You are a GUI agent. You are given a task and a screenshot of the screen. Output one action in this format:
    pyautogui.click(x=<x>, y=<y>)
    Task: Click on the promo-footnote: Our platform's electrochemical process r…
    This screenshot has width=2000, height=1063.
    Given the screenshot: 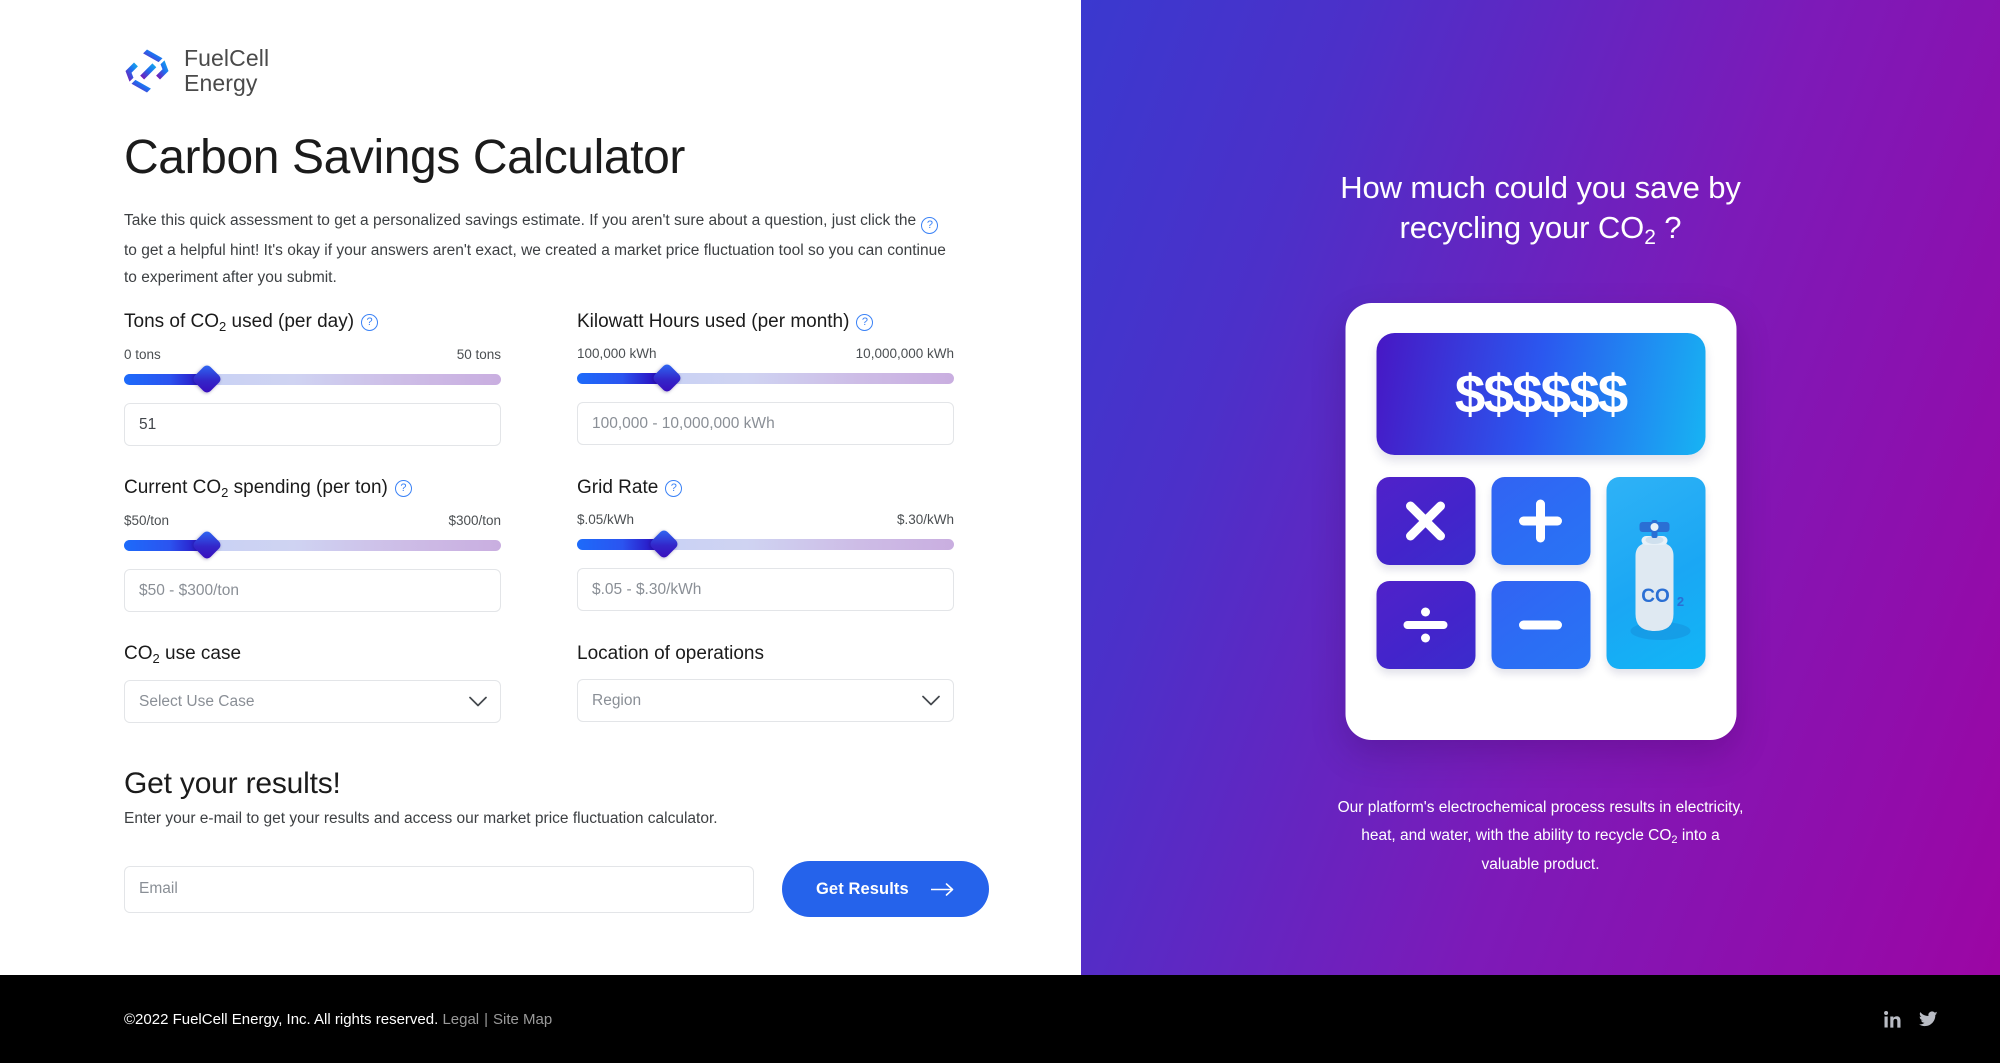 What is the action you would take?
    pyautogui.click(x=1541, y=836)
    